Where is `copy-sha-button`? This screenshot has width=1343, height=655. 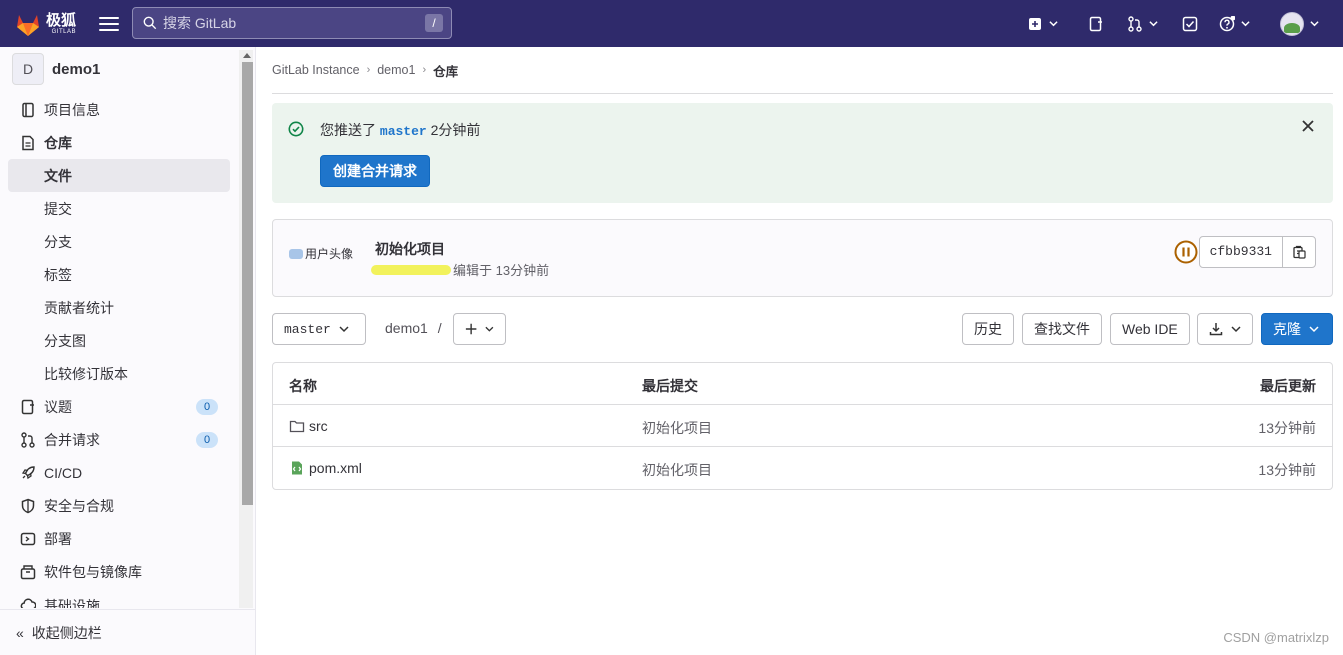
copy-sha-button is located at coordinates (1299, 252).